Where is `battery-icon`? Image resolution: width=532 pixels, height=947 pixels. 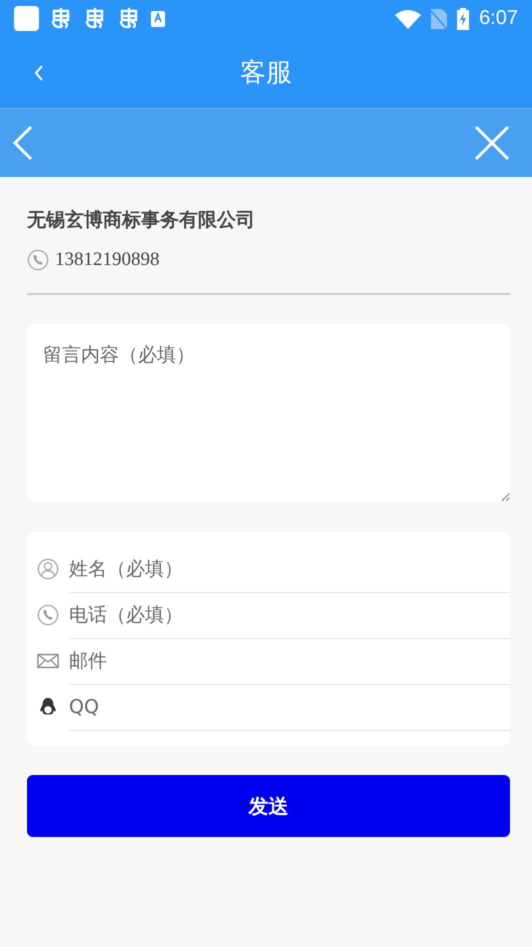 battery-icon is located at coordinates (463, 19).